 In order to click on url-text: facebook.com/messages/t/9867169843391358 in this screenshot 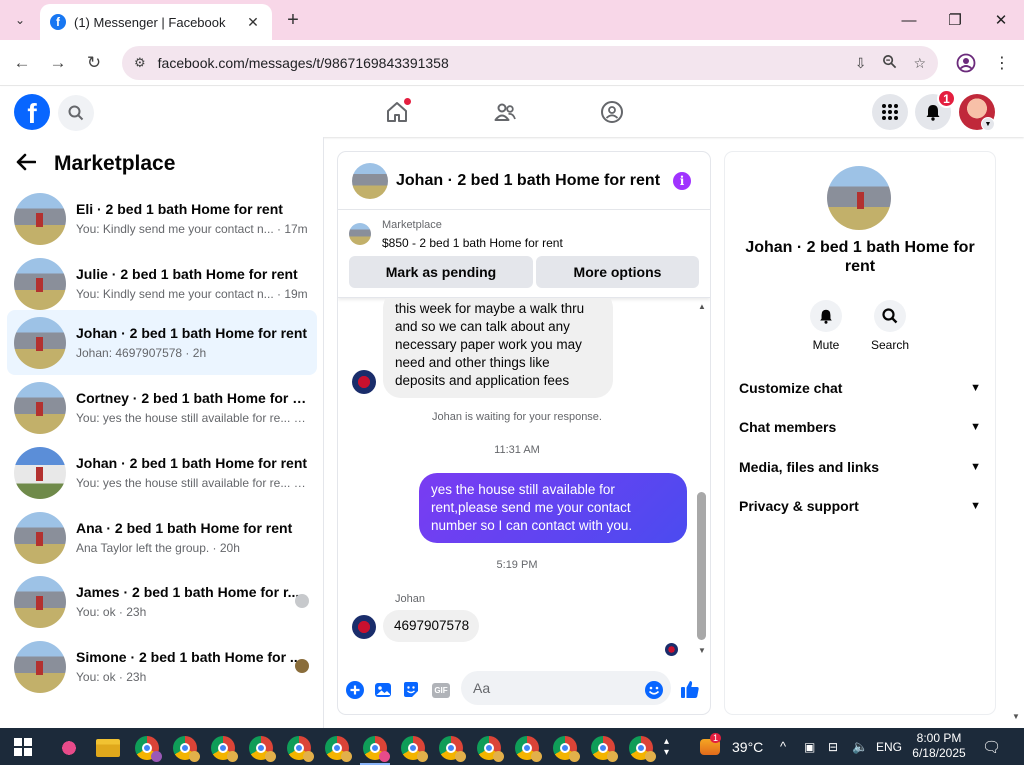, I will do `click(498, 63)`.